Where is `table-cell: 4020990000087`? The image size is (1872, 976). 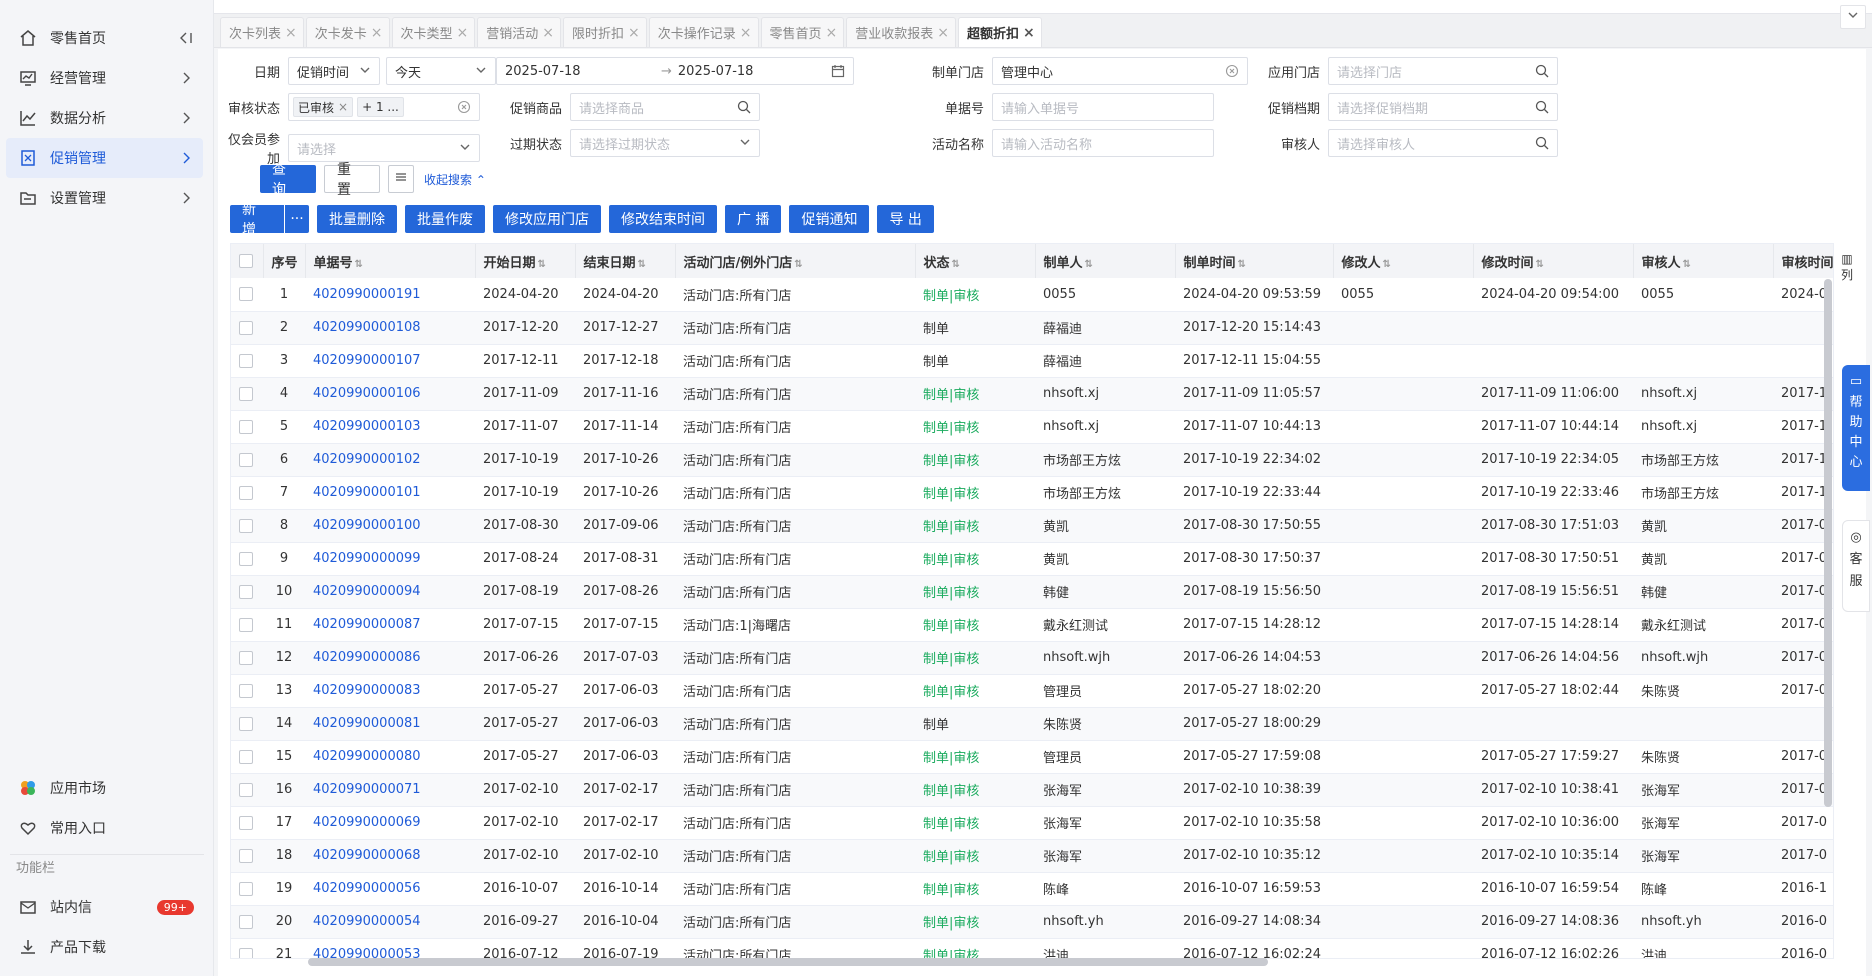 table-cell: 4020990000087 is located at coordinates (390, 625).